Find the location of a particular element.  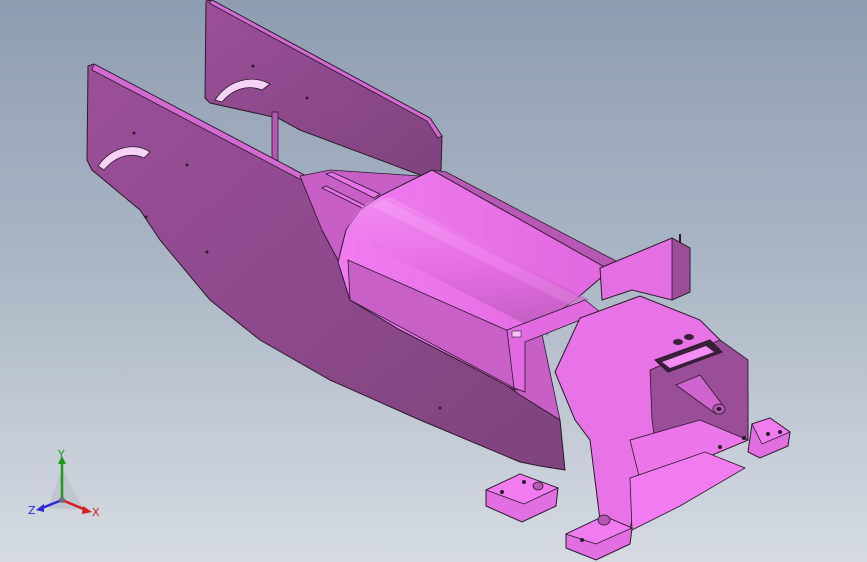

y-axis-label: Y is located at coordinates (61, 454).